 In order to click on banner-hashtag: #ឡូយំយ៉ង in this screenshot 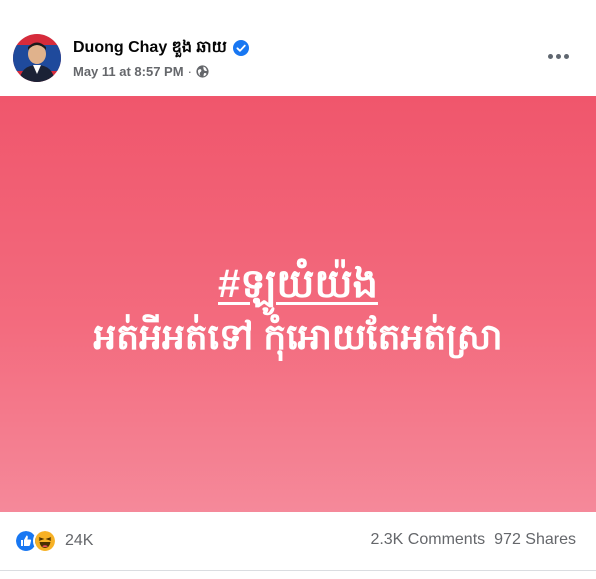, I will do `click(298, 284)`.